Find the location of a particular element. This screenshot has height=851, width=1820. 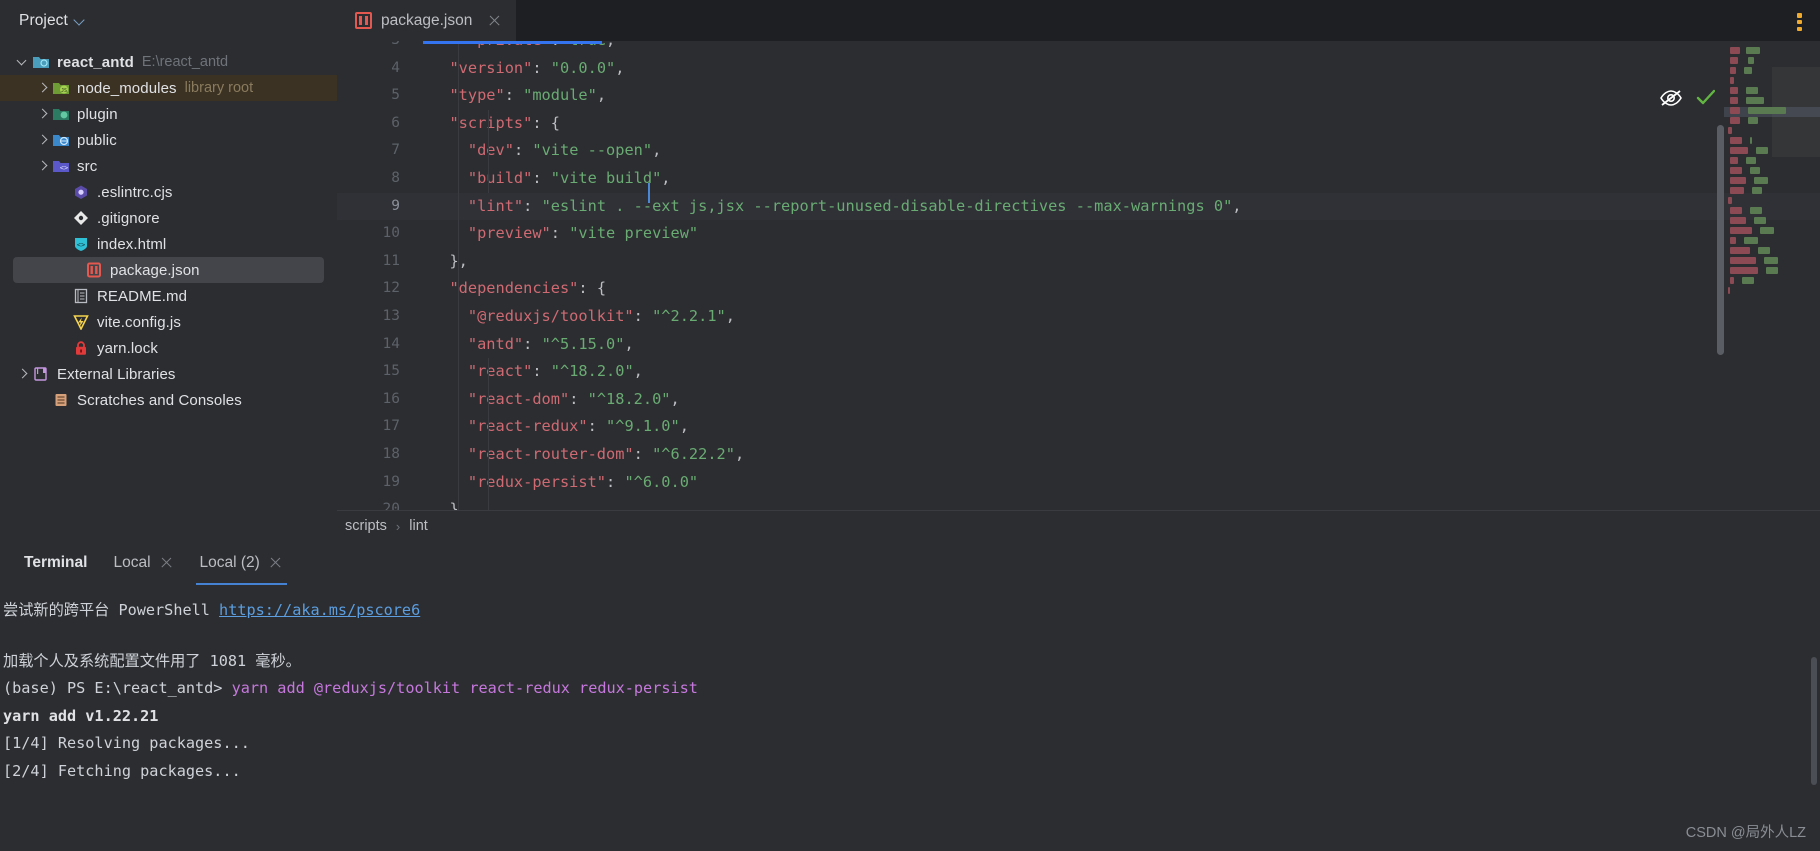

eye-off-icon is located at coordinates (1671, 97).